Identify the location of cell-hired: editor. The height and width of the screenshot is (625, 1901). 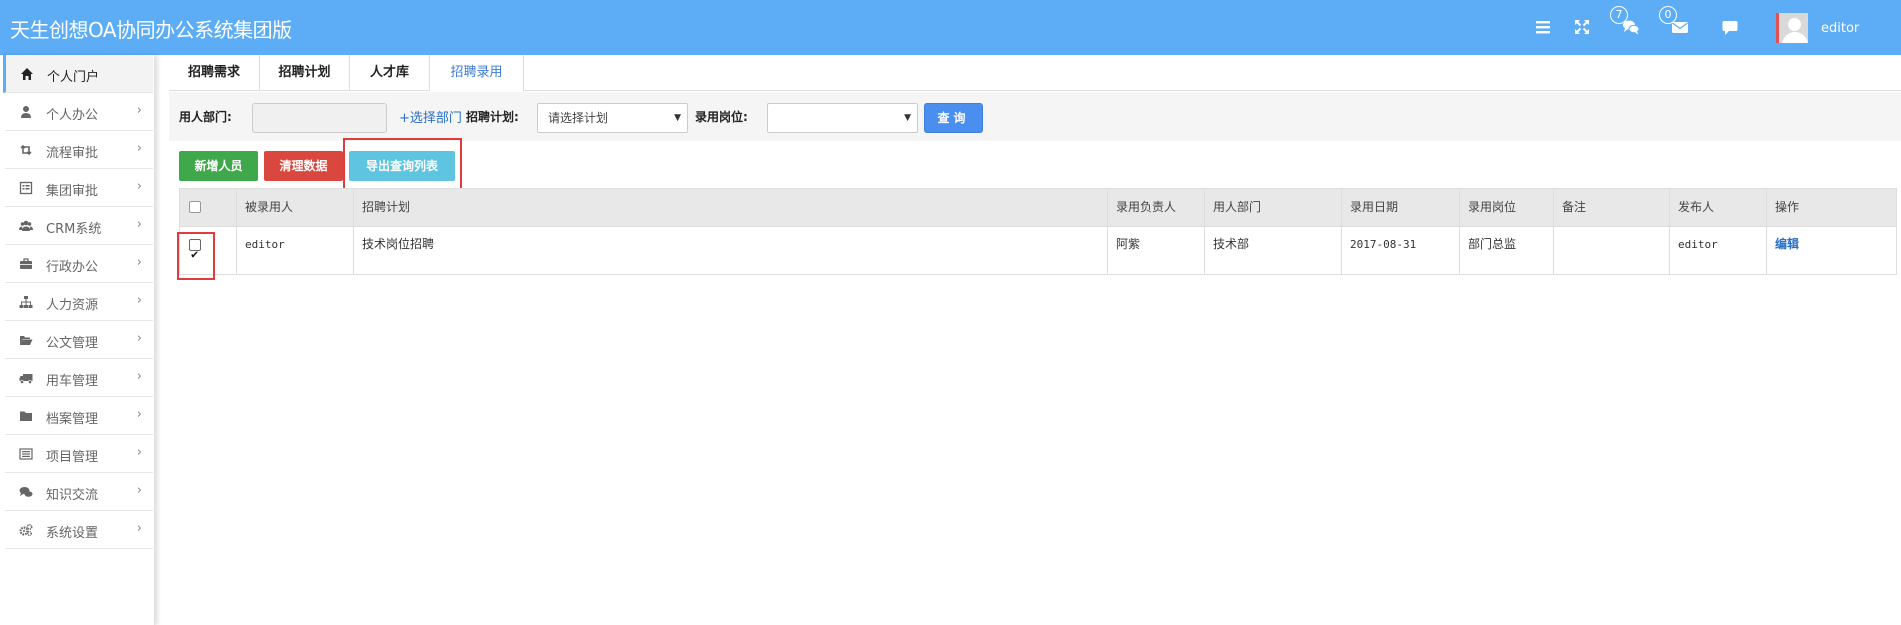
(295, 250).